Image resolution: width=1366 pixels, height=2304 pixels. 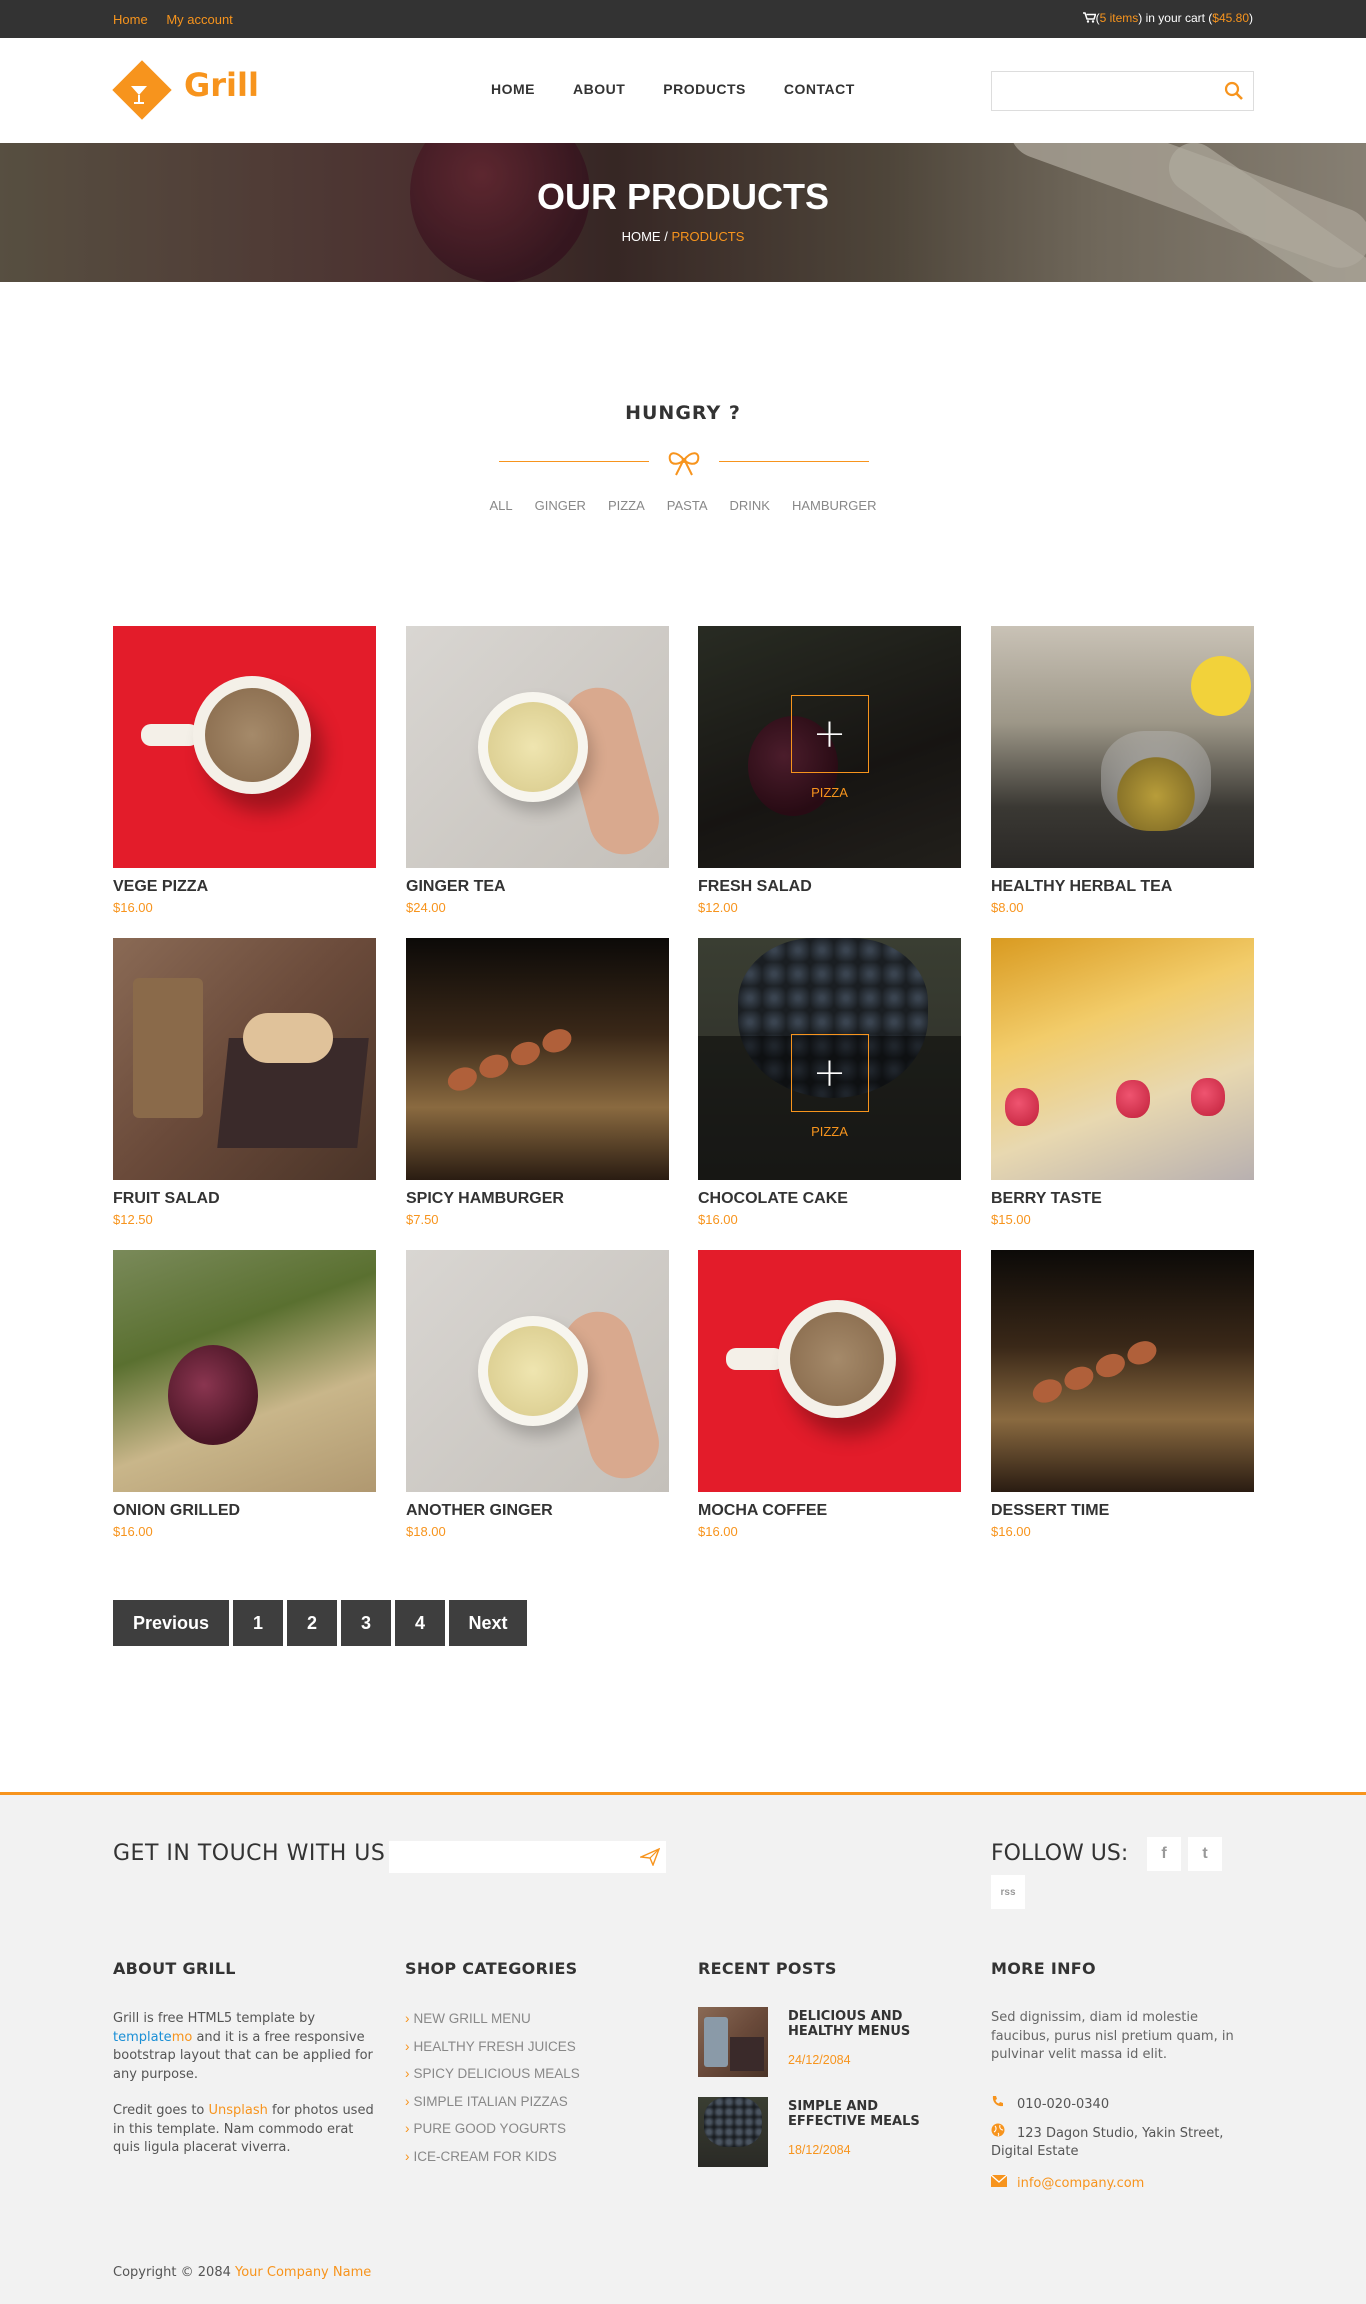 I want to click on category-item: › ICE-CREAM FOR KIDS, so click(x=492, y=2156).